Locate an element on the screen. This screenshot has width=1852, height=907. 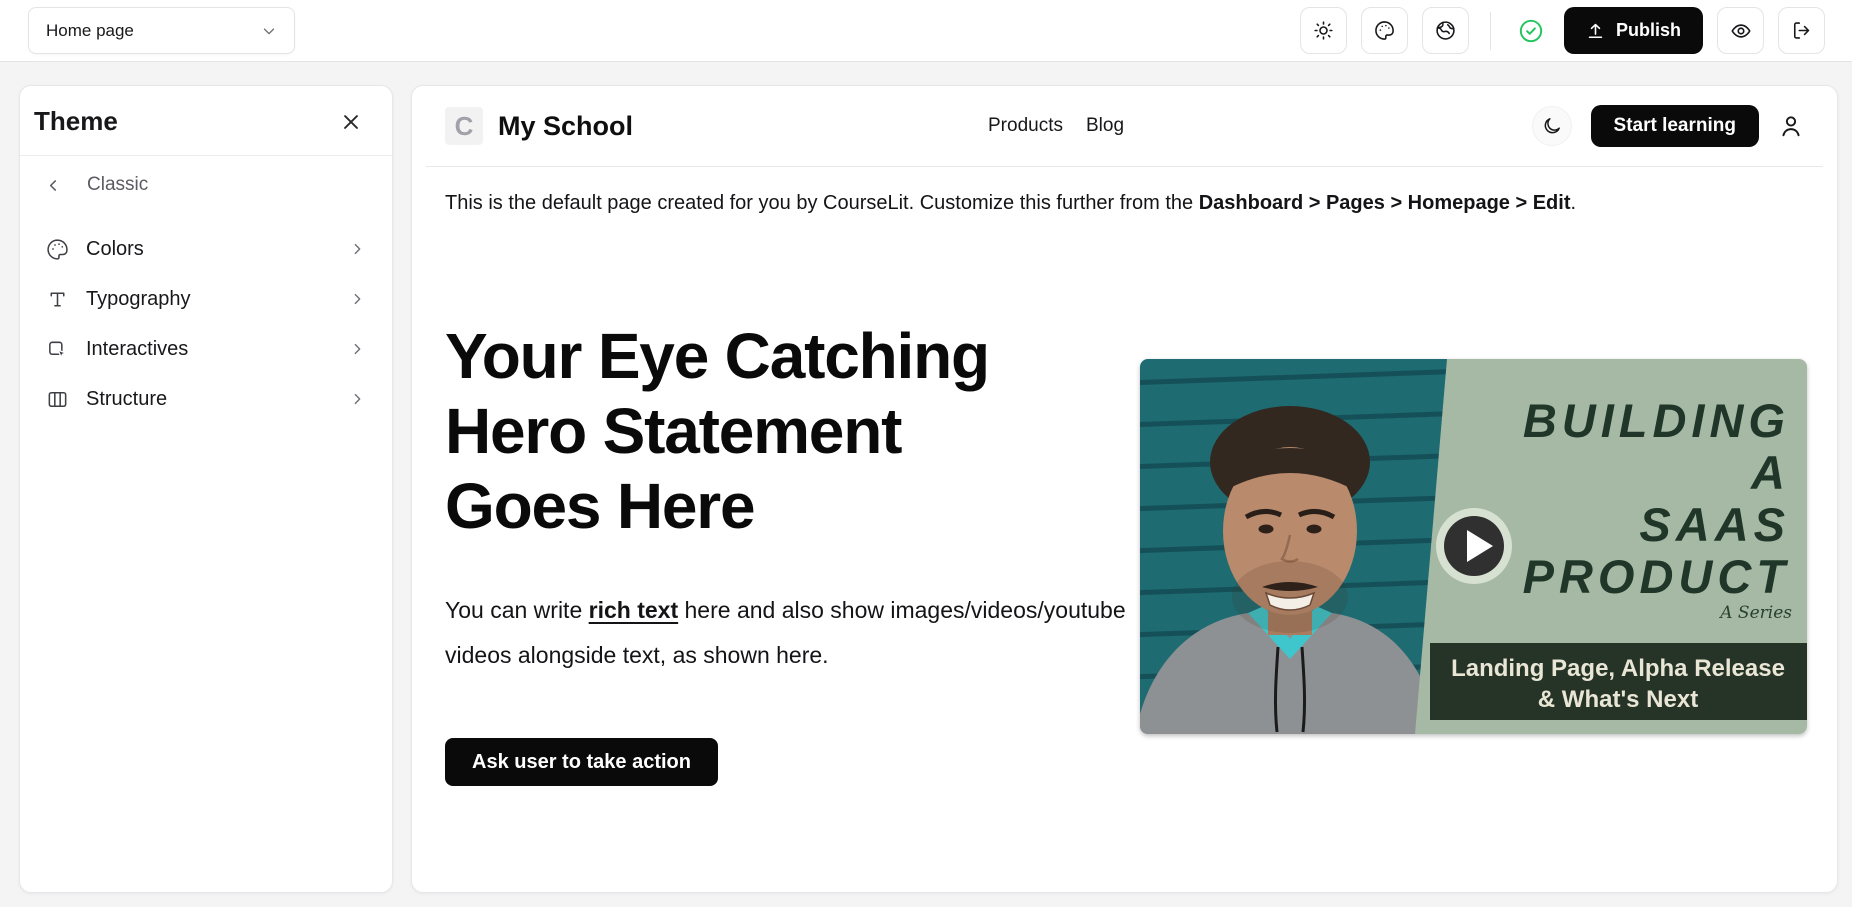
video-title-line: BUILDING is located at coordinates (1656, 420).